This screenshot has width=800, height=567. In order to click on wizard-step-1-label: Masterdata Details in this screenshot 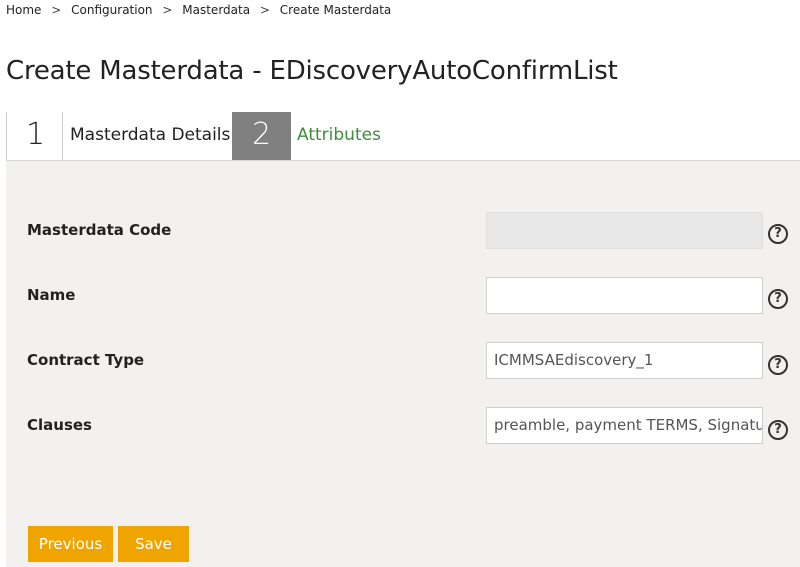, I will do `click(150, 135)`.